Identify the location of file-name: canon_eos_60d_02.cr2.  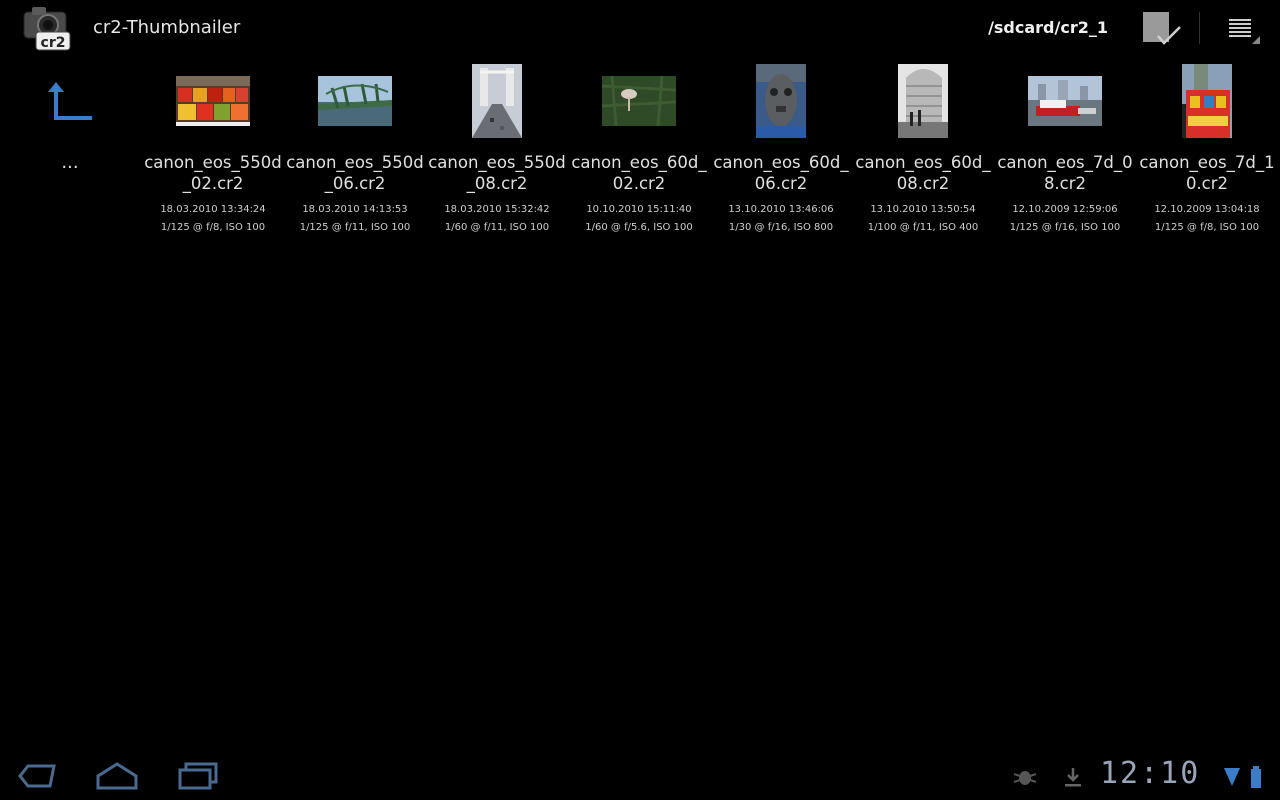
(639, 173).